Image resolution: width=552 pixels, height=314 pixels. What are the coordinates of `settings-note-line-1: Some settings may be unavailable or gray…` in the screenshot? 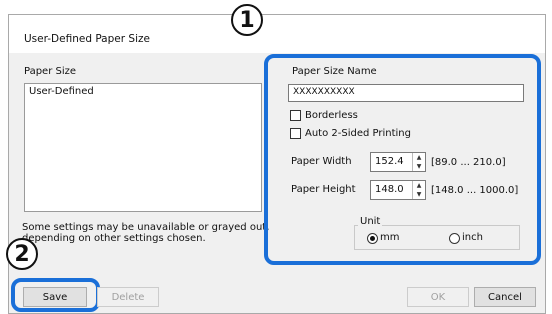 It's located at (146, 227).